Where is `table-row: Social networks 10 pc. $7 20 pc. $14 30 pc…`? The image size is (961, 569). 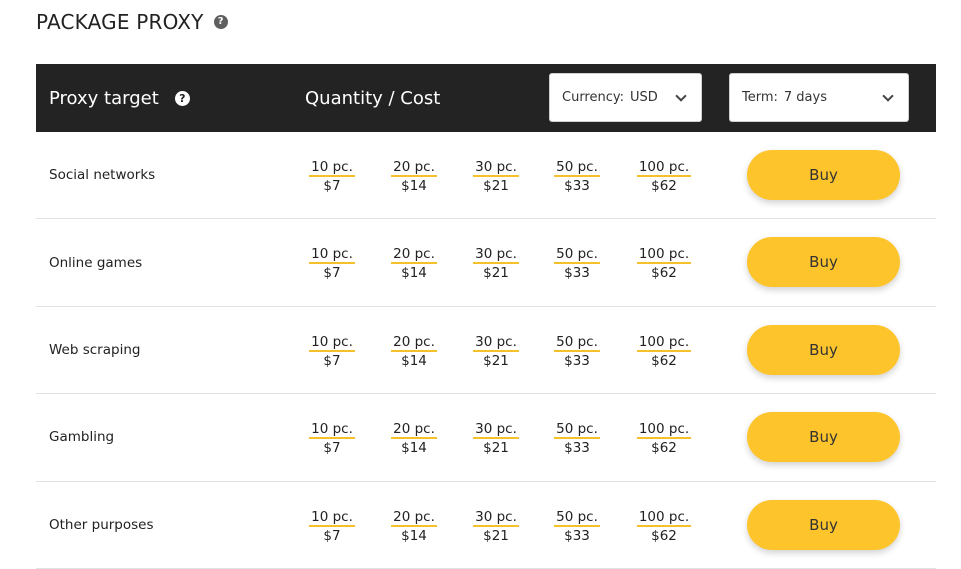
table-row: Social networks 10 pc. $7 20 pc. $14 30 pc… is located at coordinates (486, 176).